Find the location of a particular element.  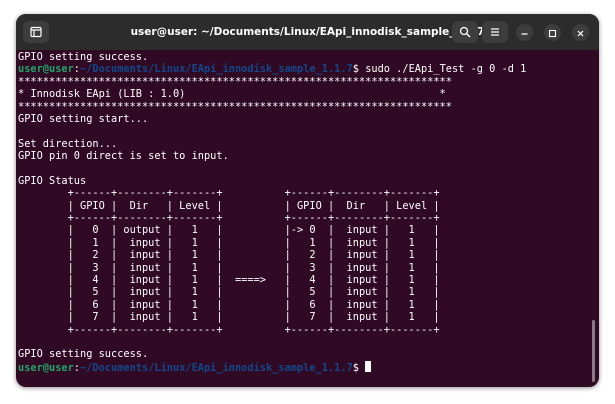

minimize-icon is located at coordinates (524, 32).